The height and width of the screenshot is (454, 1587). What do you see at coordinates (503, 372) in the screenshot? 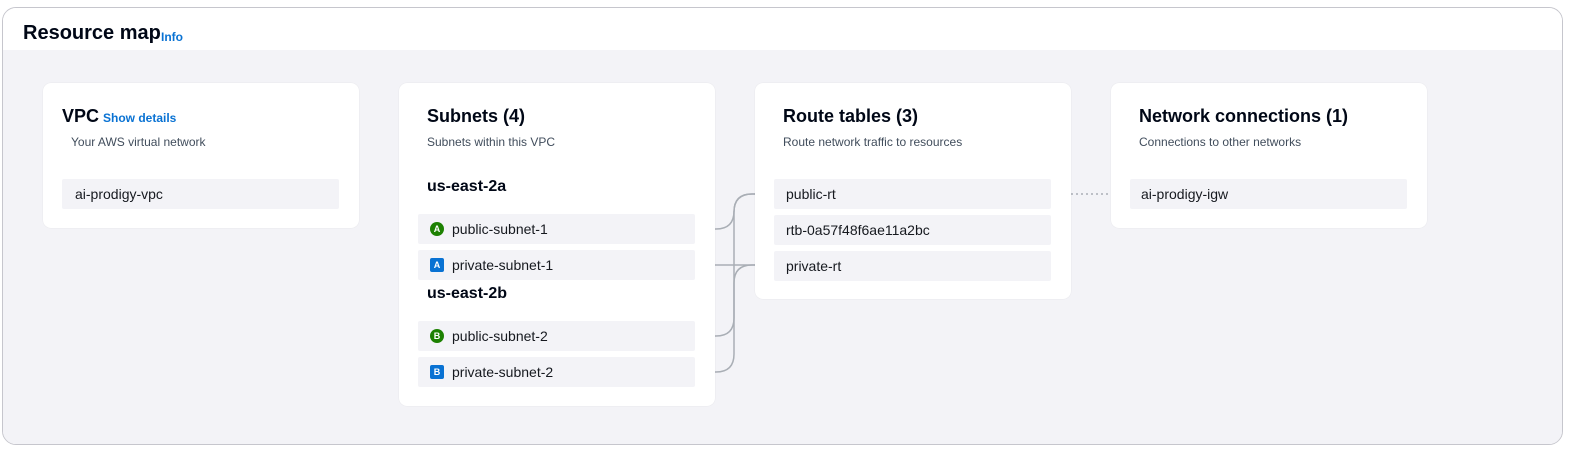
I see `subnet-item-label: private-subnet-2` at bounding box center [503, 372].